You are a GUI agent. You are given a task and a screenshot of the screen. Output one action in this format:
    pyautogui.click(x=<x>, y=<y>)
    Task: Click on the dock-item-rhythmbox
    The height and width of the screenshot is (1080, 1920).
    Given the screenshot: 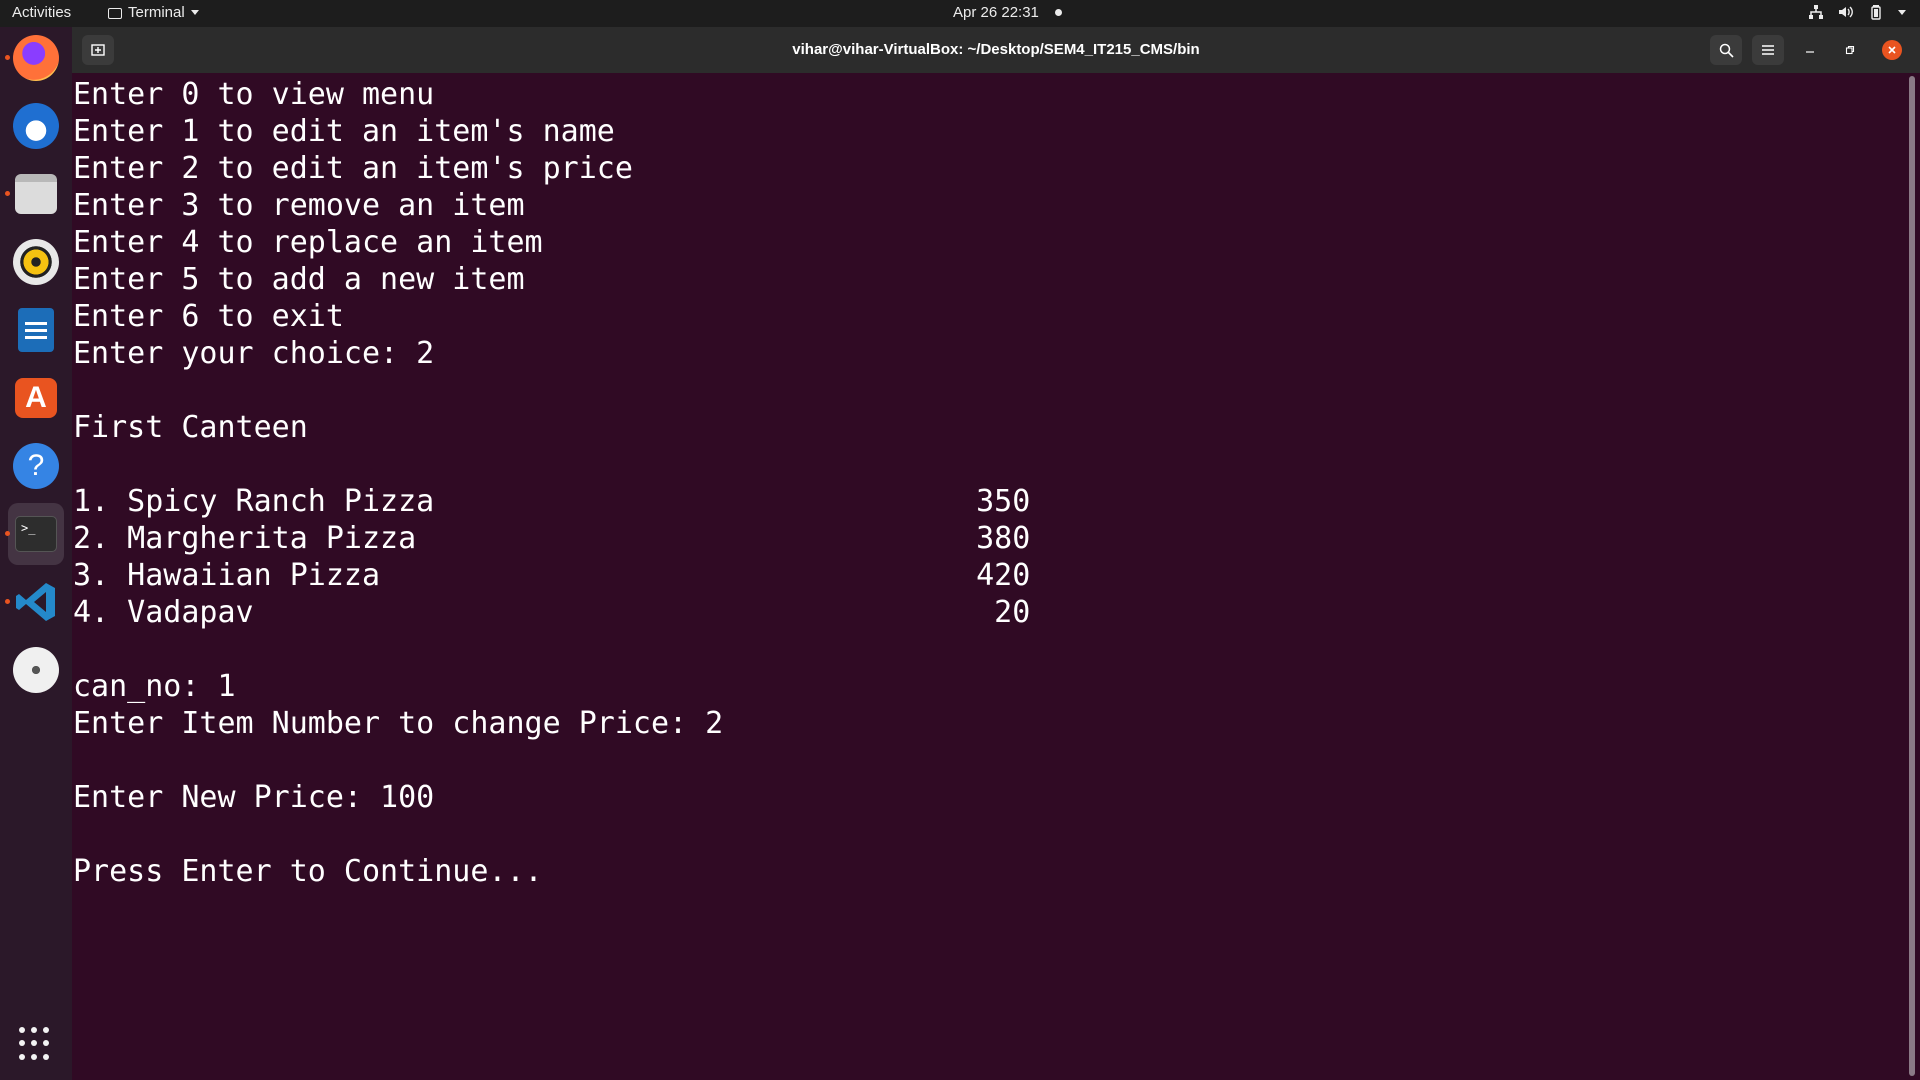 What is the action you would take?
    pyautogui.click(x=36, y=262)
    